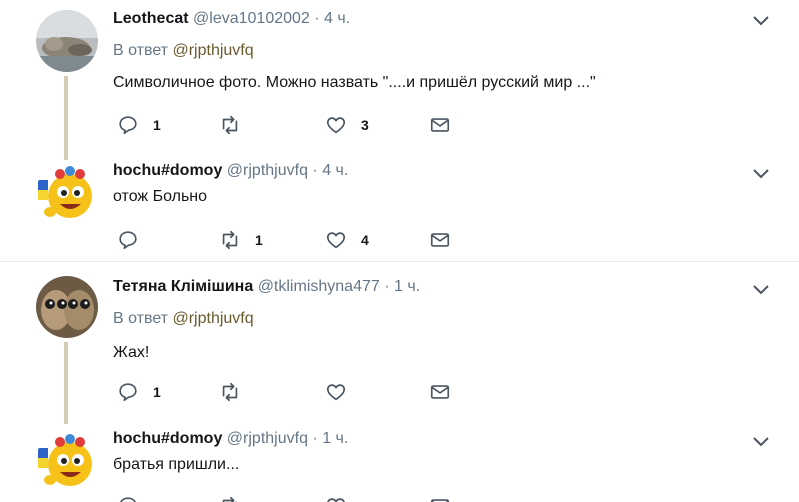  I want to click on cat-photo-avatar-icon, so click(67, 41).